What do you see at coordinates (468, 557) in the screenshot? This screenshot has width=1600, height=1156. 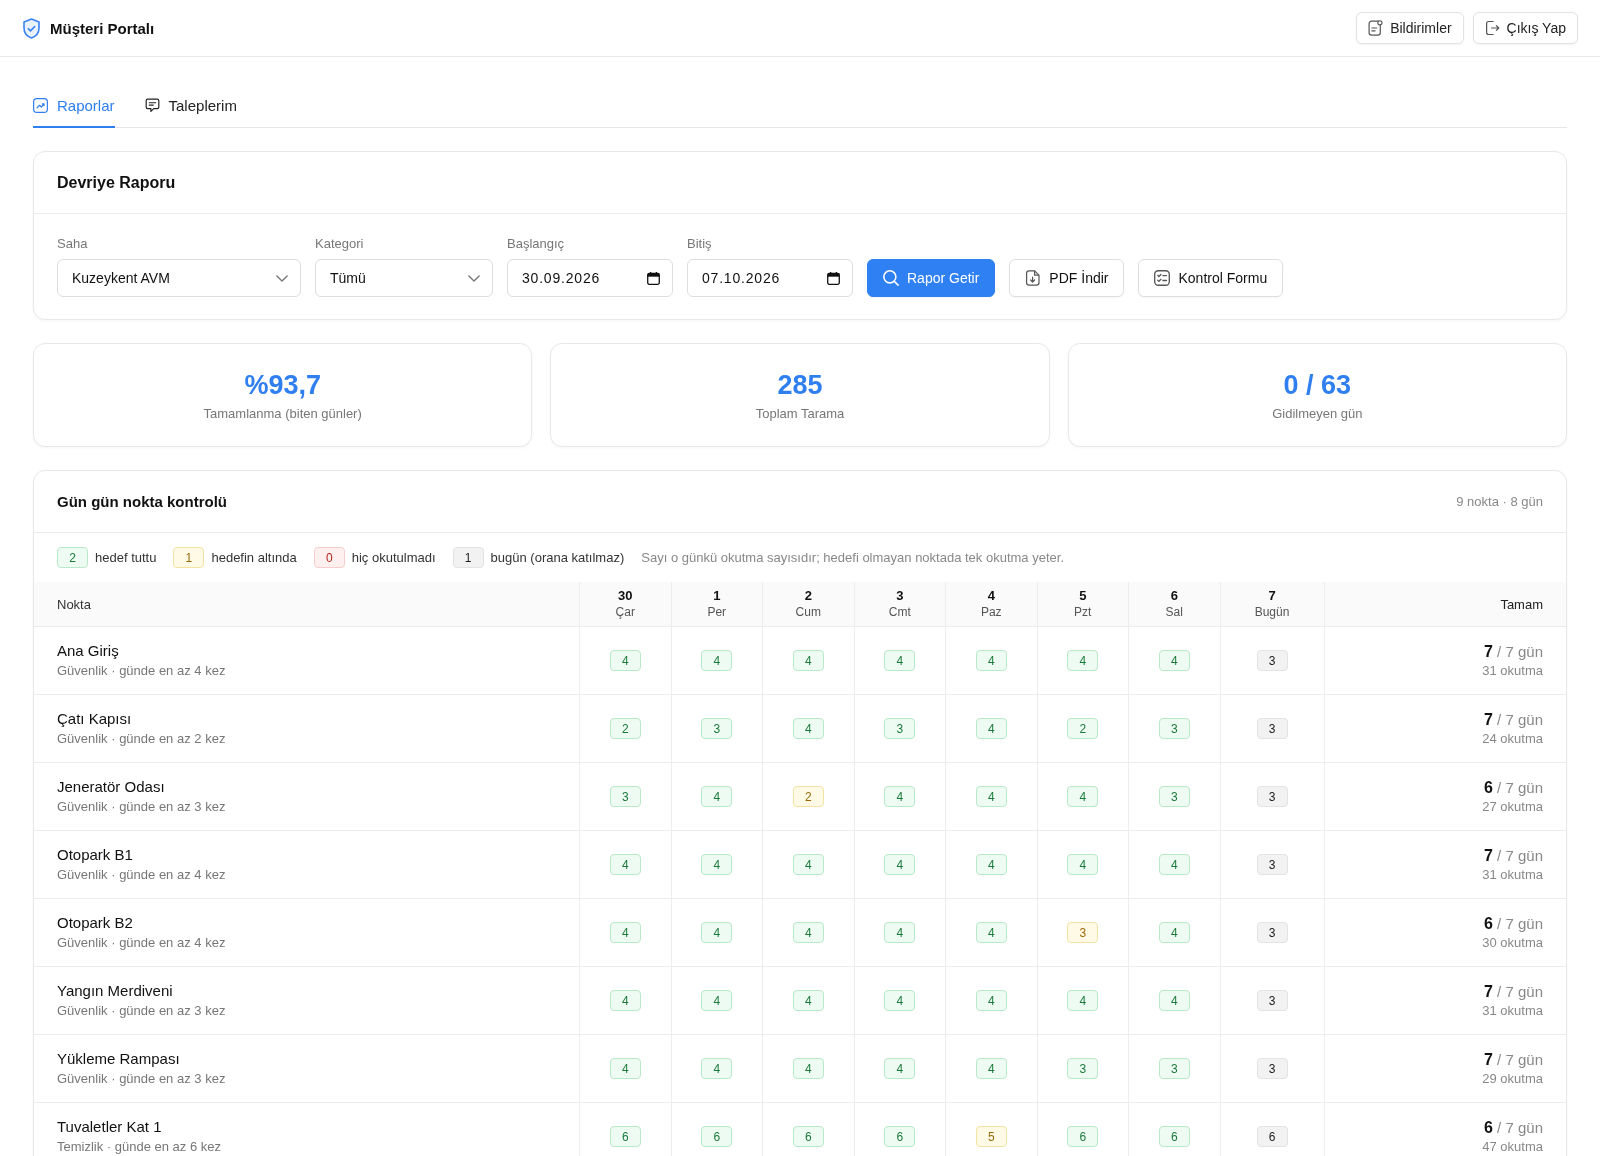 I see `legend-swatch: 1` at bounding box center [468, 557].